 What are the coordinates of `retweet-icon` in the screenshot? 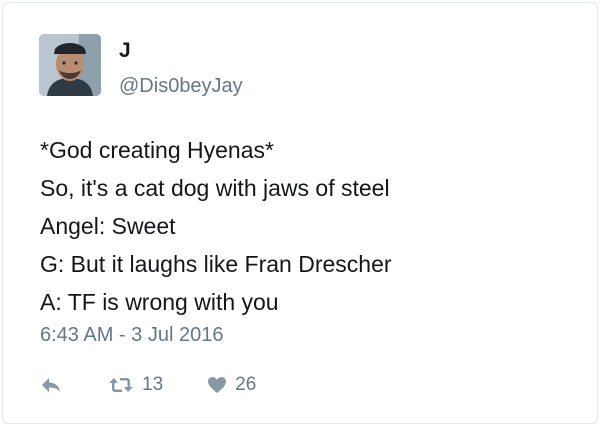 It's located at (121, 385).